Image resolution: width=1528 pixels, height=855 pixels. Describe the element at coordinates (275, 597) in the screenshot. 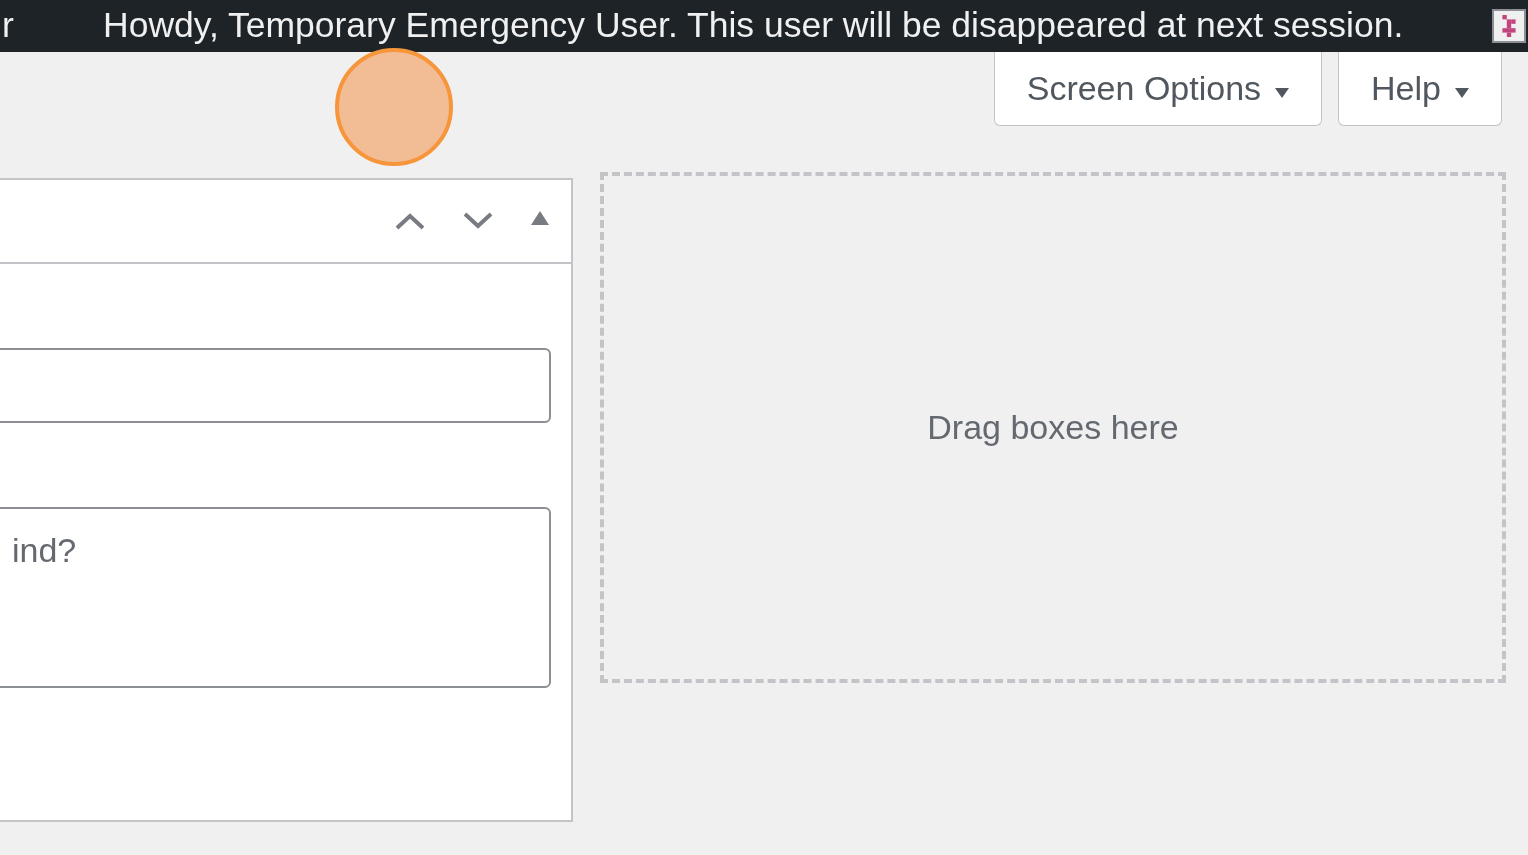

I see `content-field: ind?` at that location.